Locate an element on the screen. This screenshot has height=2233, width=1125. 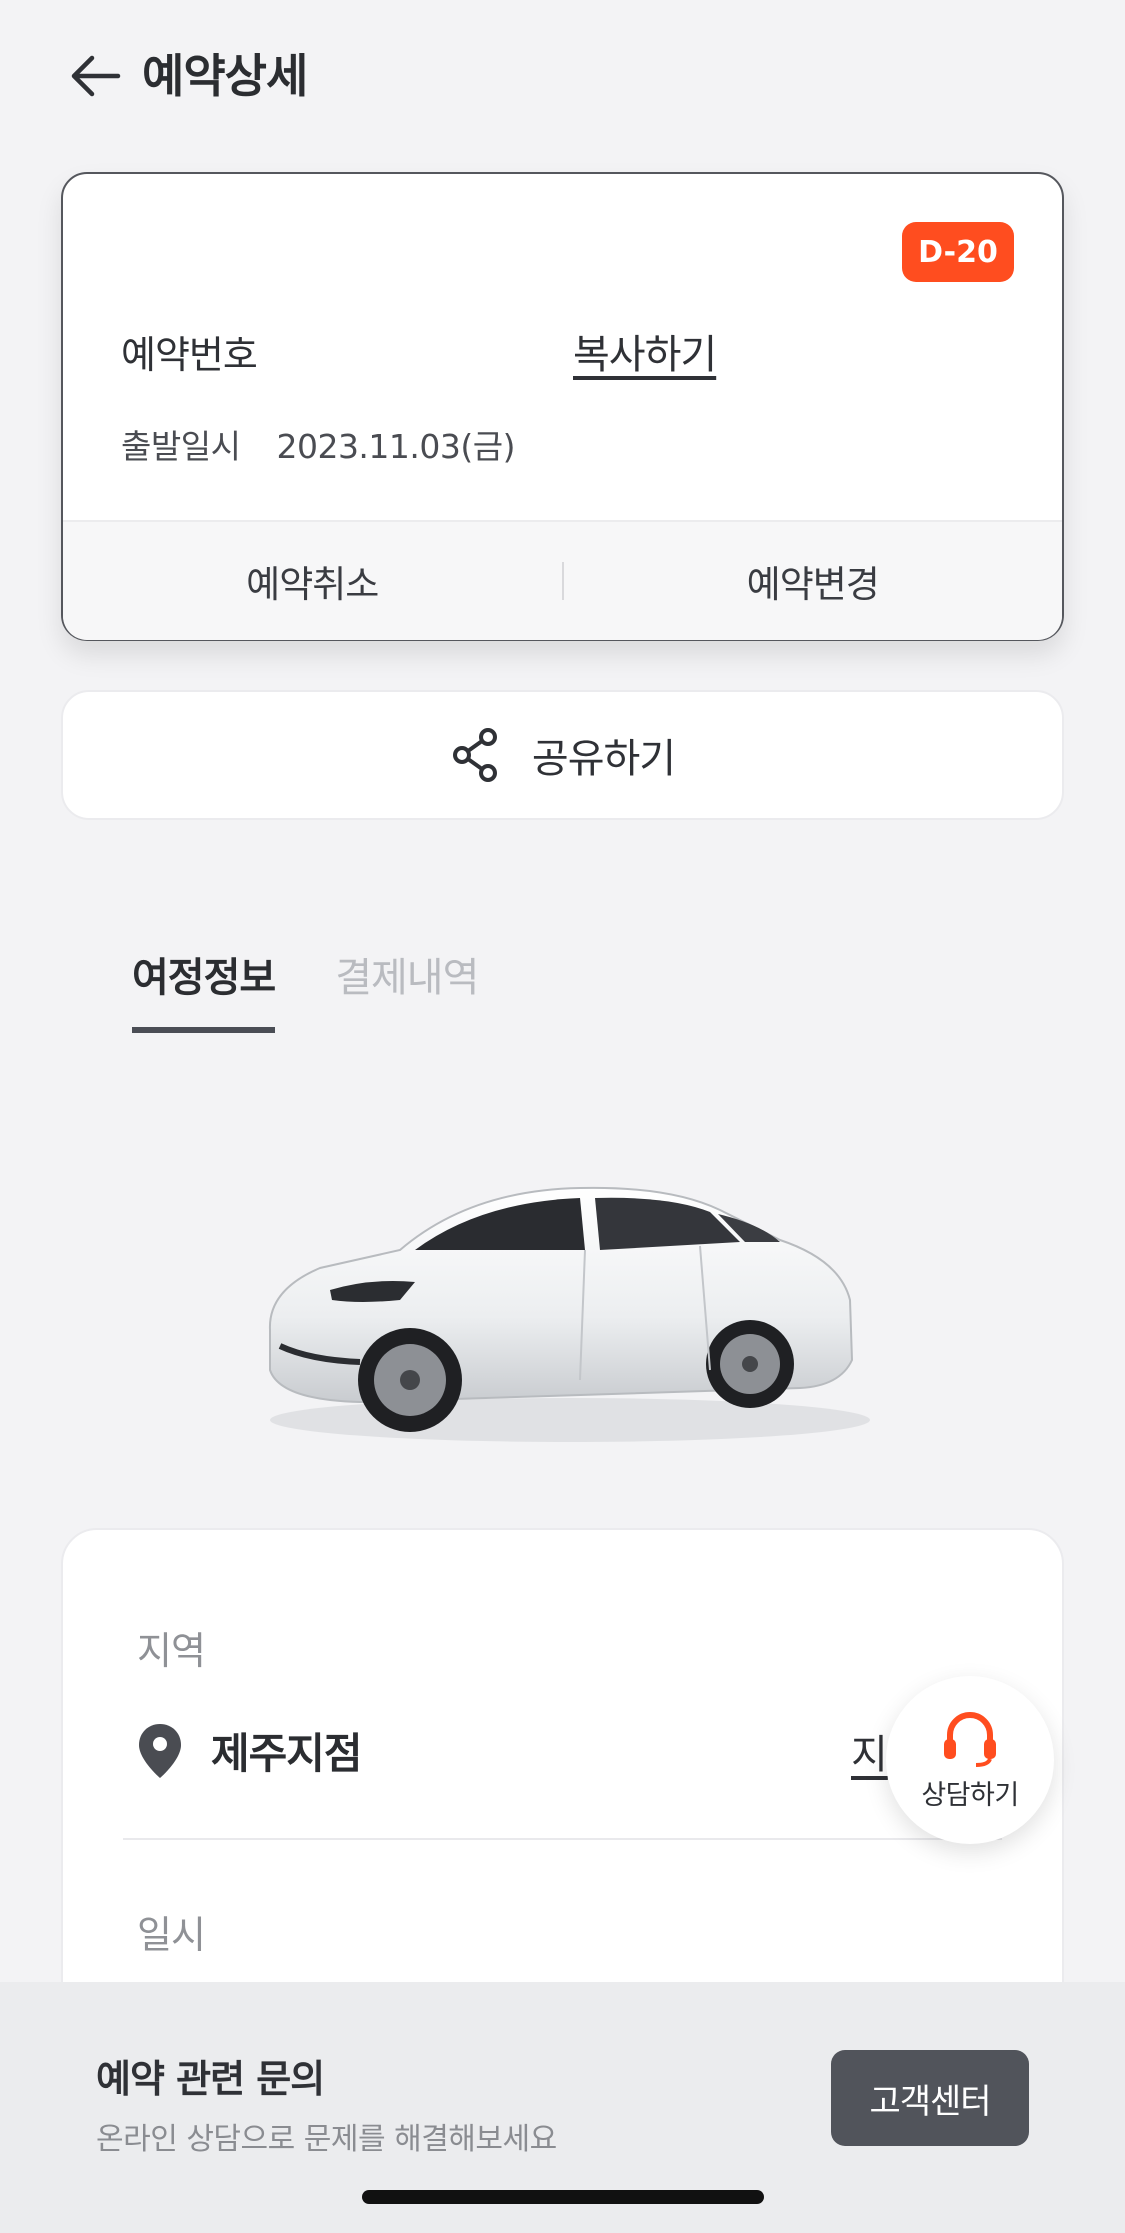
tab-bar: 여정정보 결제내역 is located at coordinates (305, 989).